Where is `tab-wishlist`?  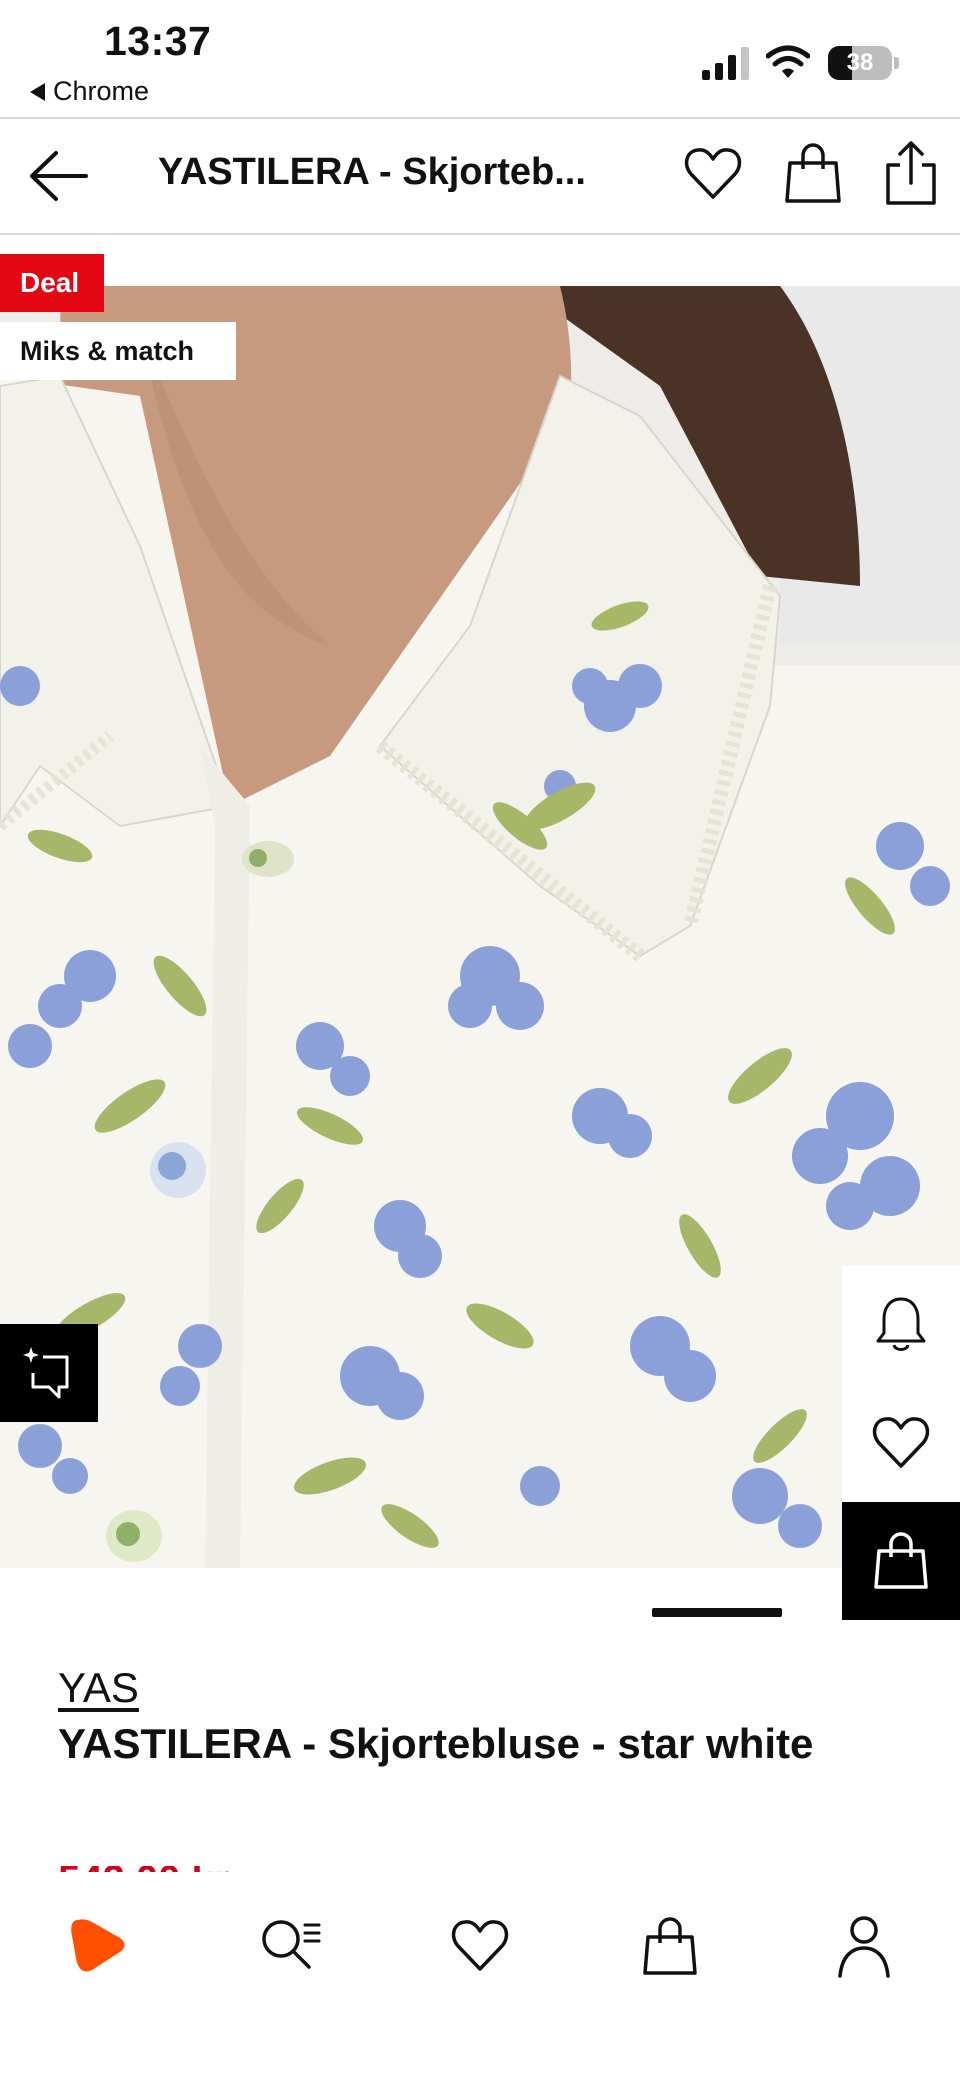 tab-wishlist is located at coordinates (480, 1946).